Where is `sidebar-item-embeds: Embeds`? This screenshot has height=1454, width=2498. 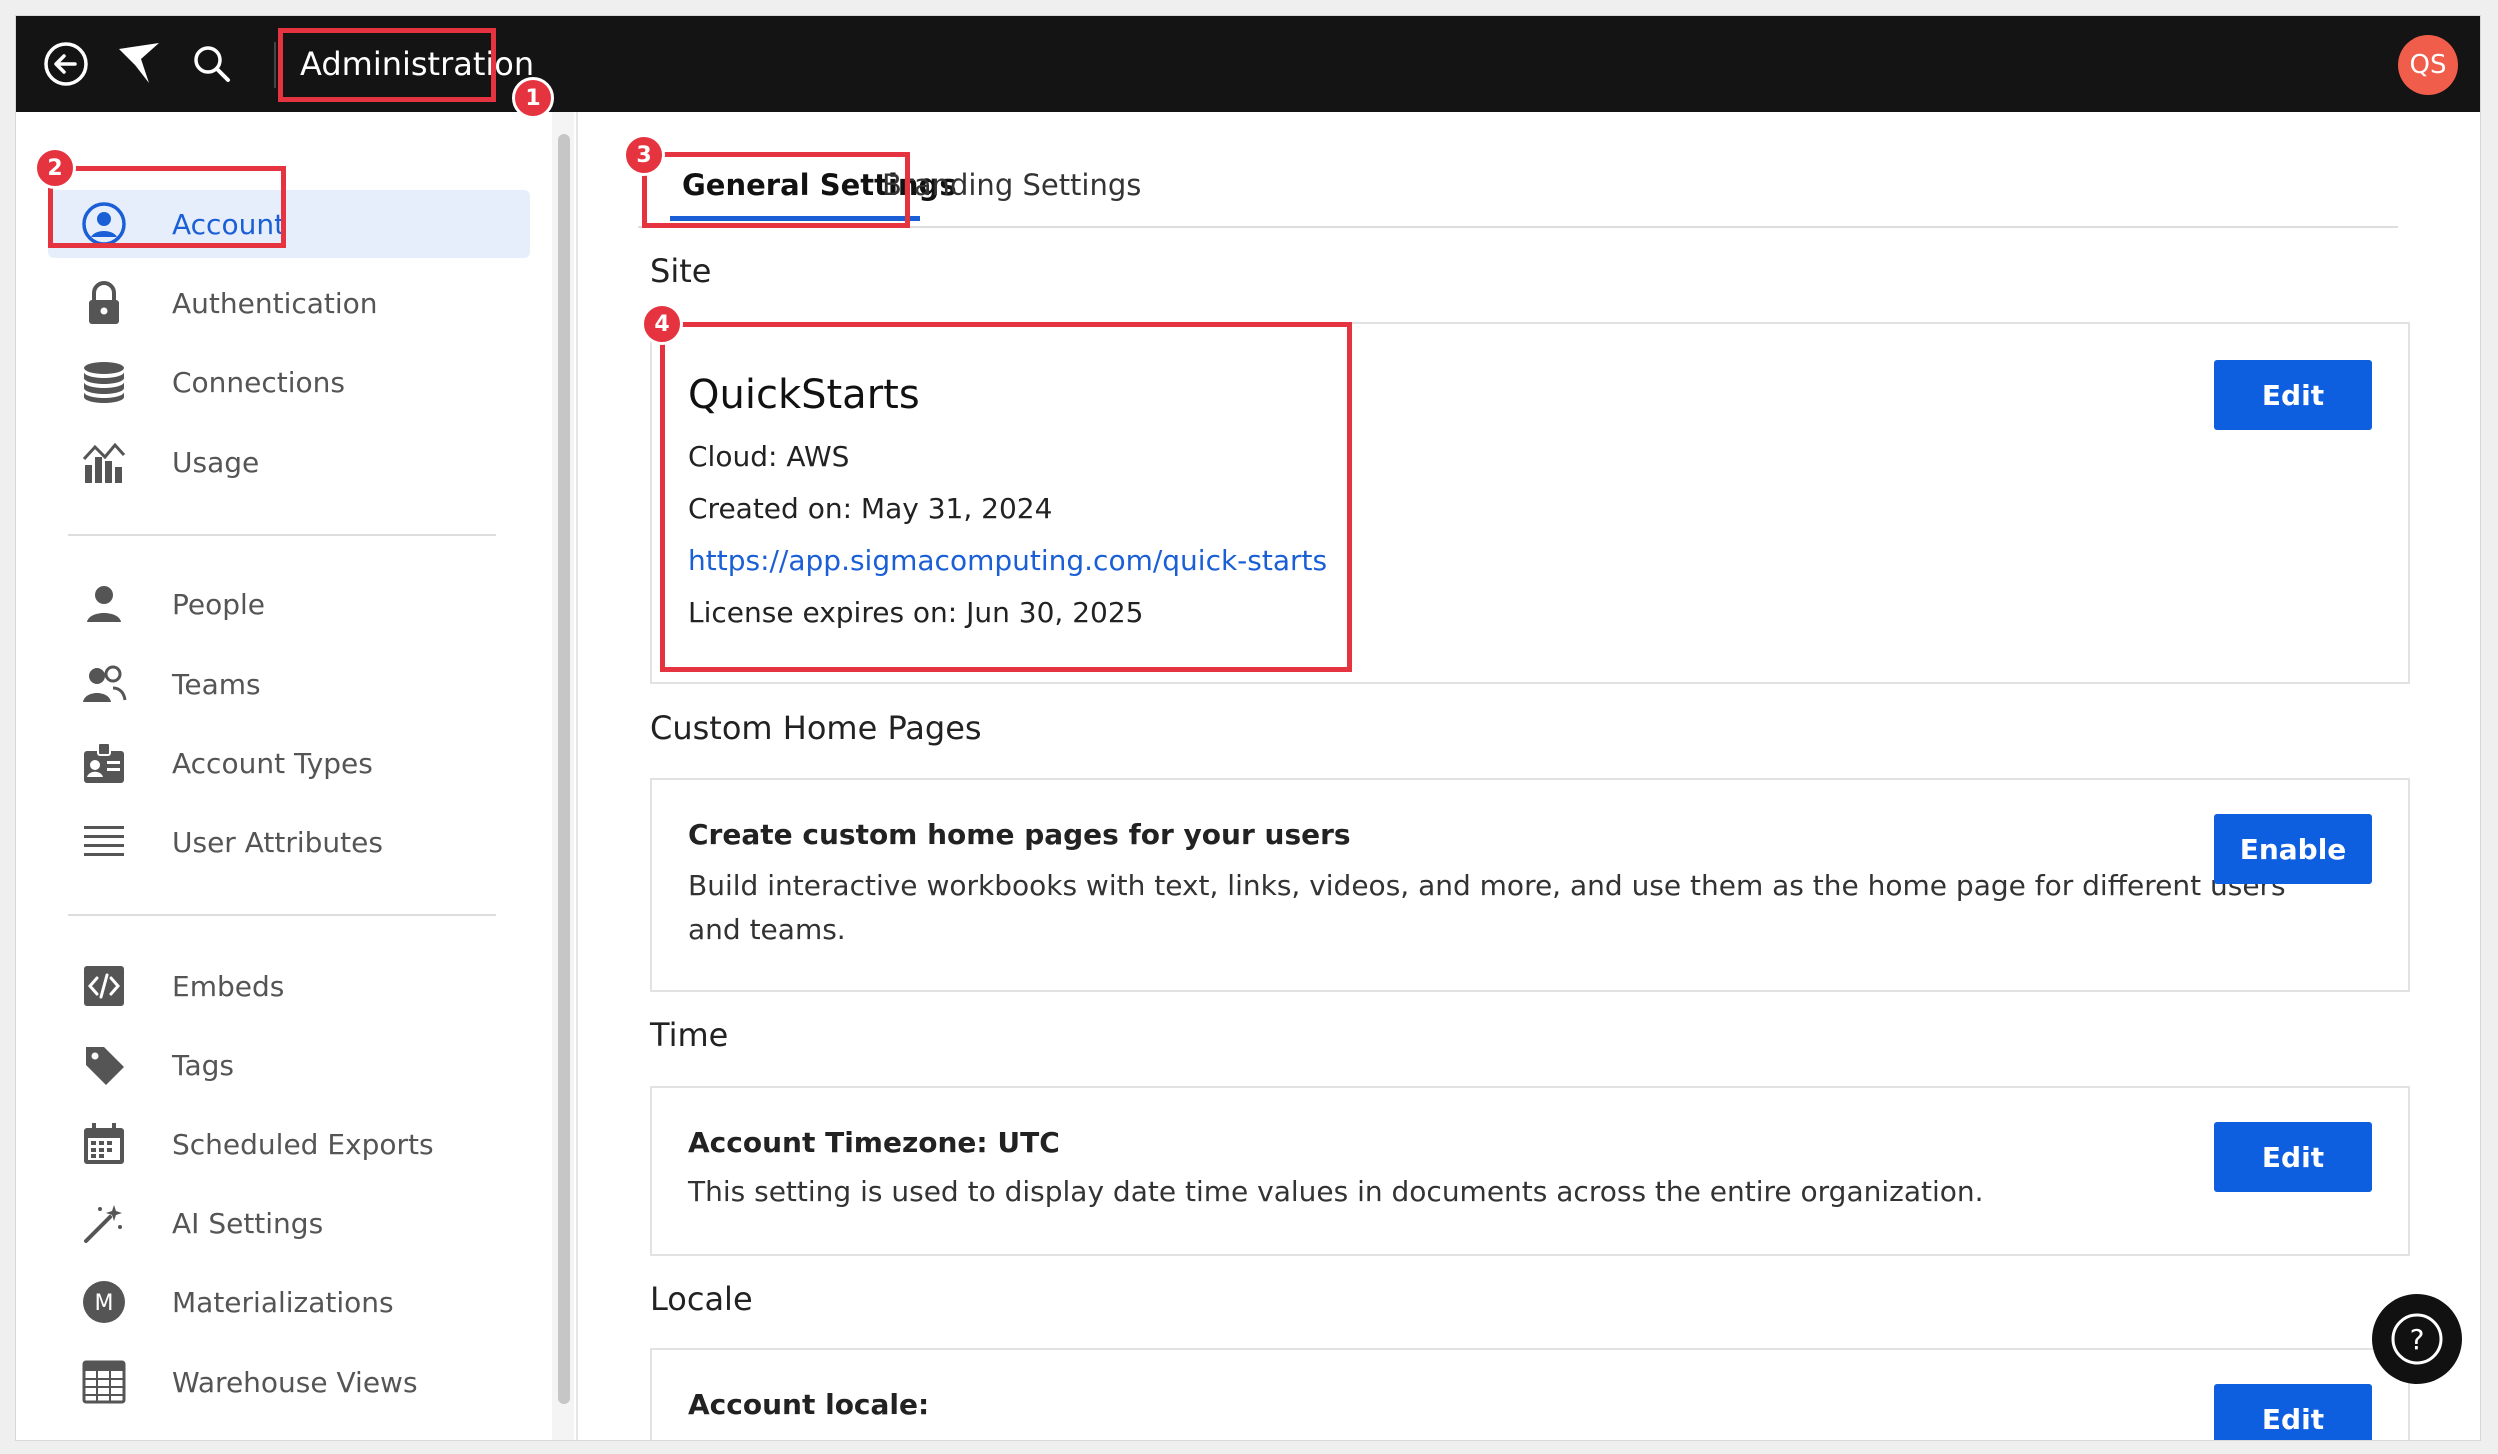 sidebar-item-embeds: Embeds is located at coordinates (289, 986).